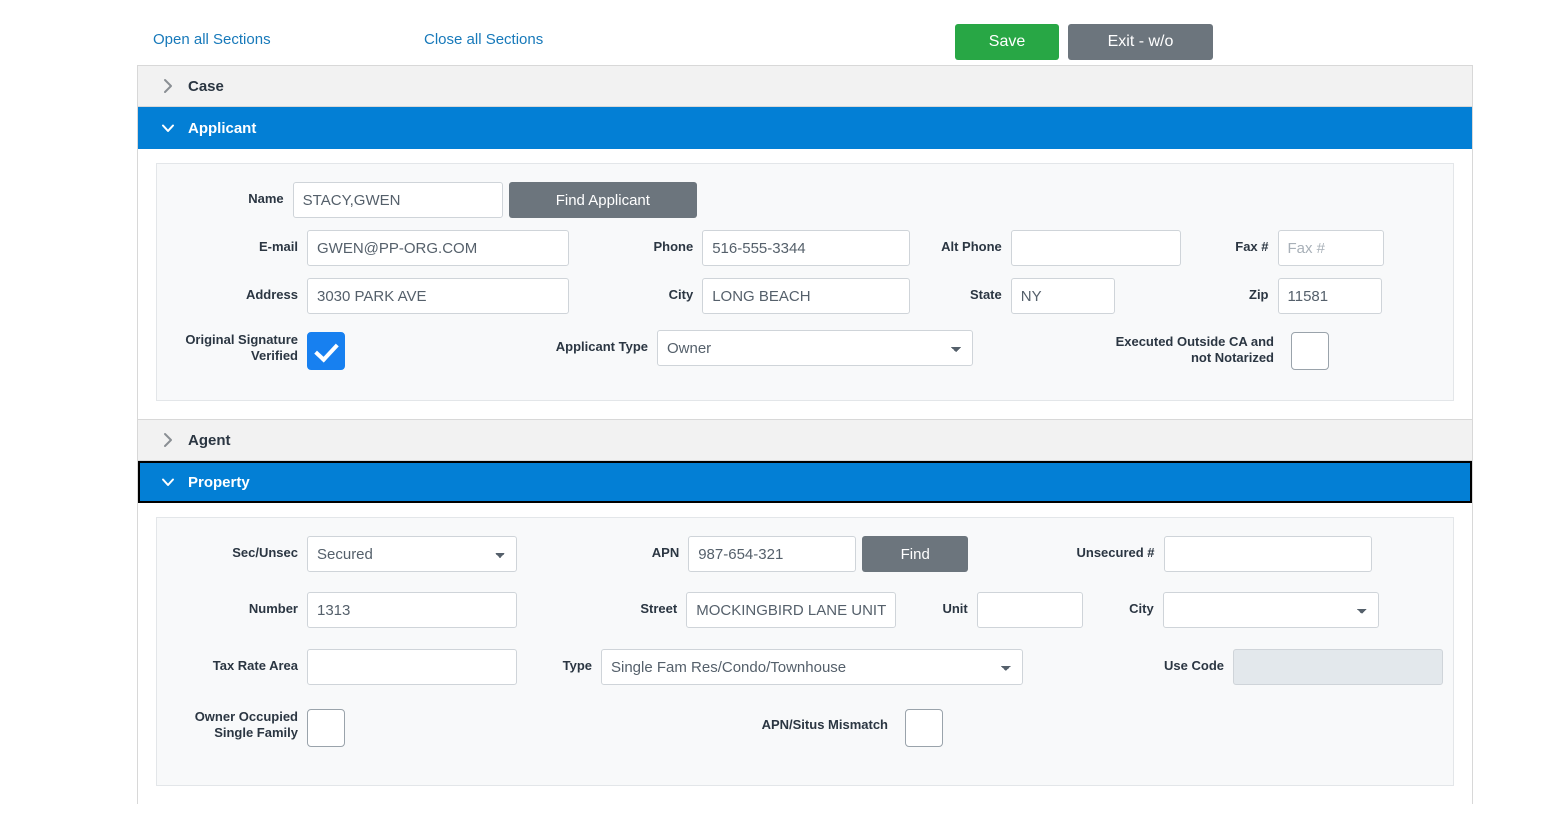 The image size is (1557, 825). I want to click on label-property-street: Street, so click(659, 608).